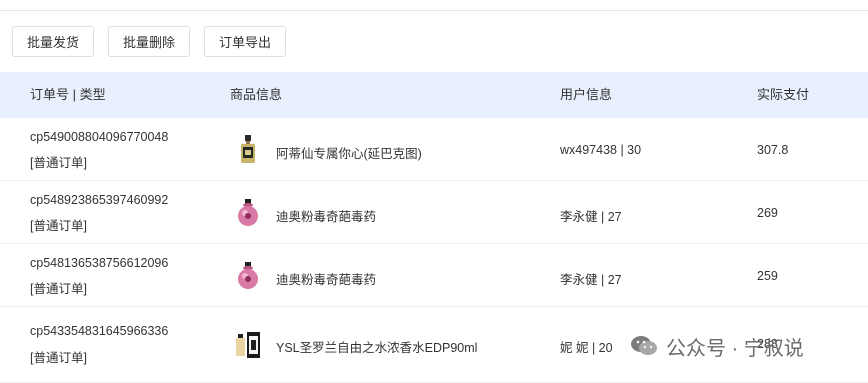 This screenshot has width=868, height=383. I want to click on payment-amount: 269, so click(767, 213).